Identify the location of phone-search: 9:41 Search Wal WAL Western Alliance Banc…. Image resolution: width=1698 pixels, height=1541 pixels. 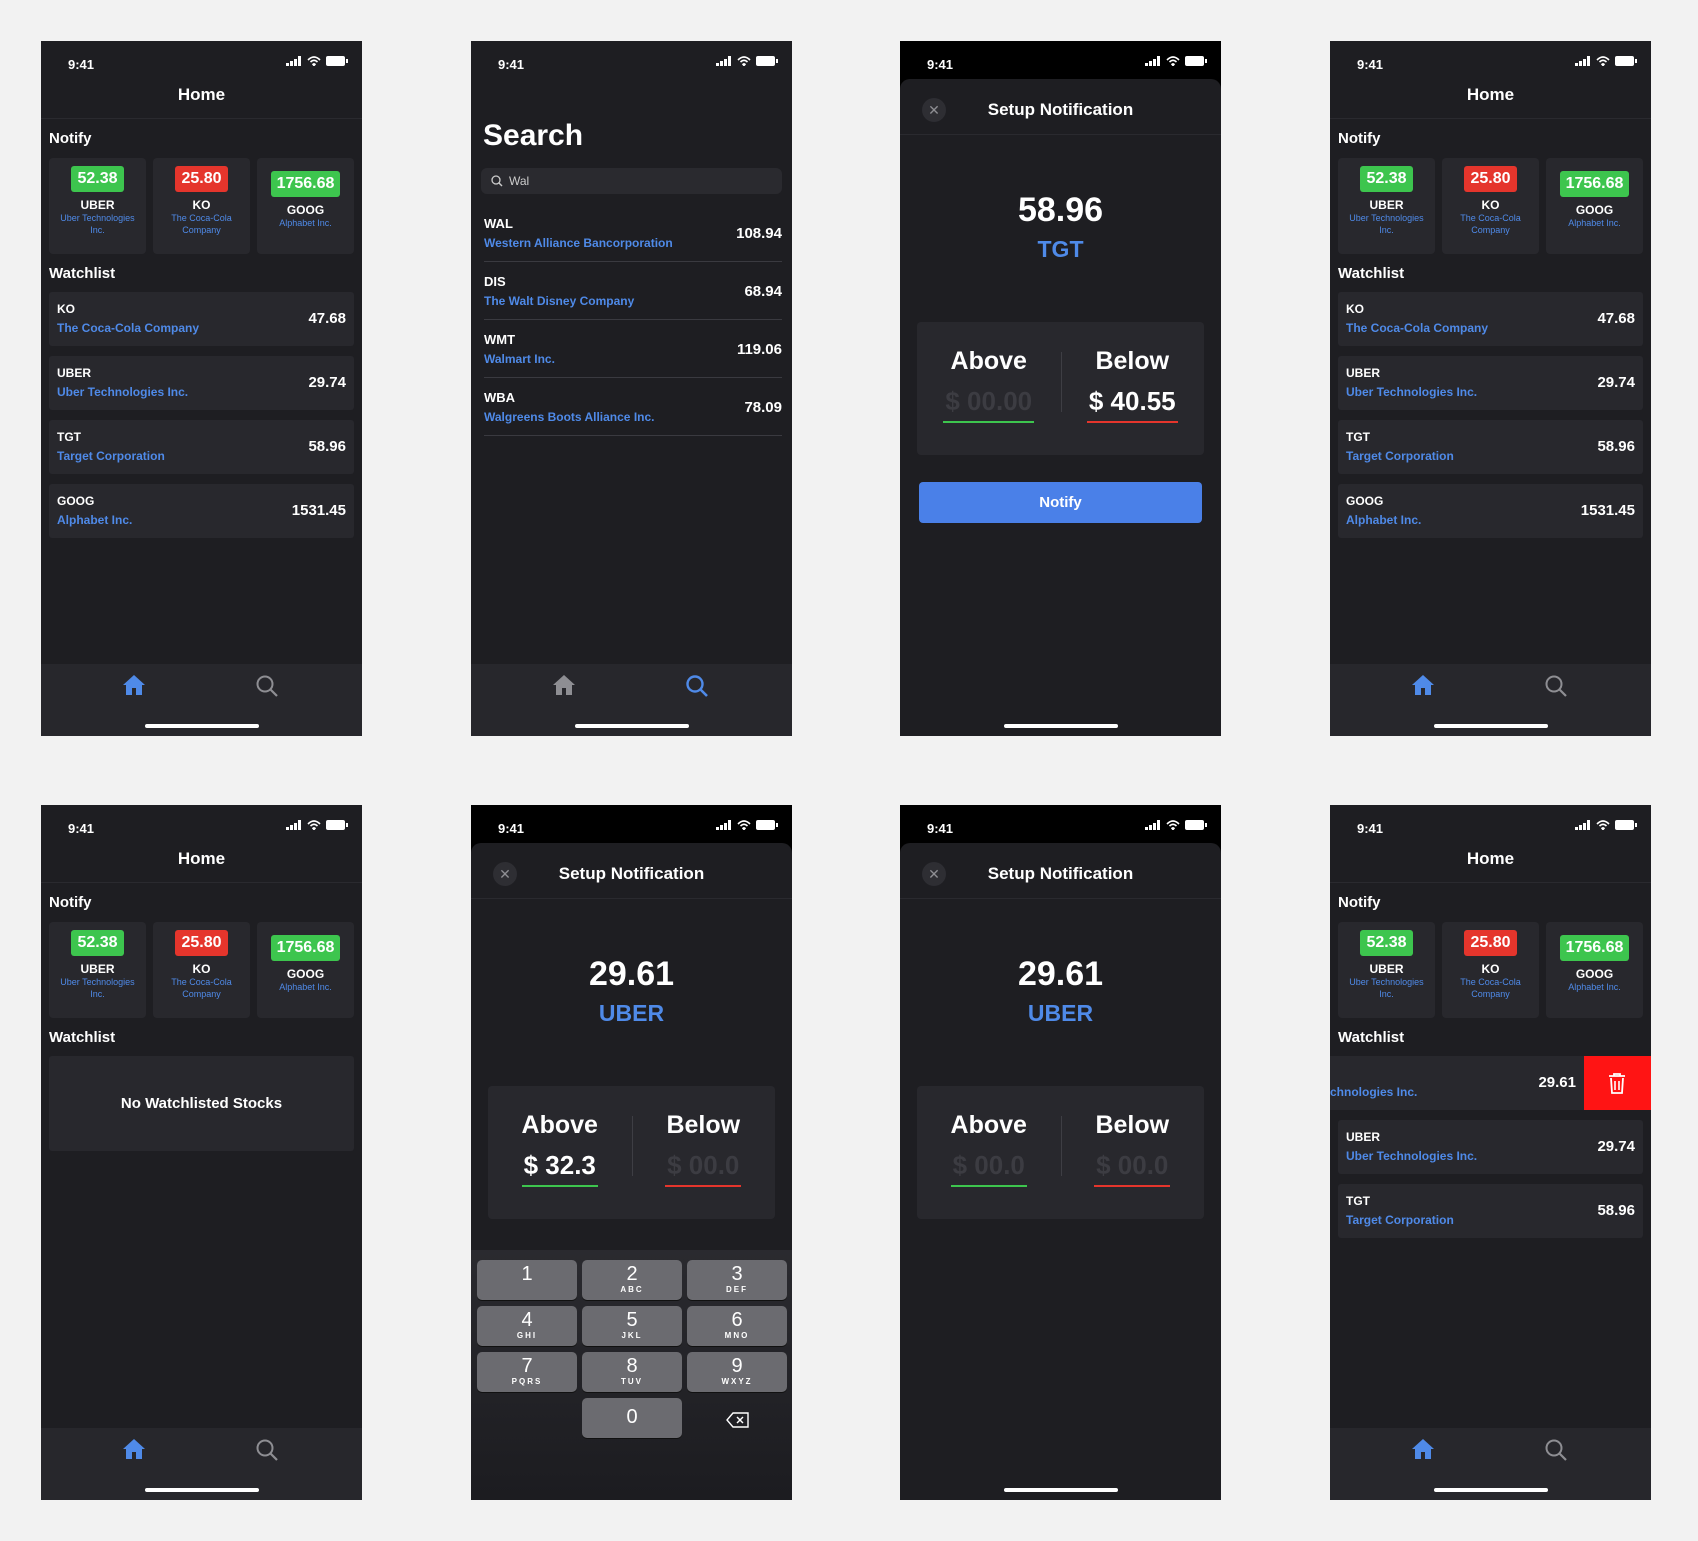
(631, 388).